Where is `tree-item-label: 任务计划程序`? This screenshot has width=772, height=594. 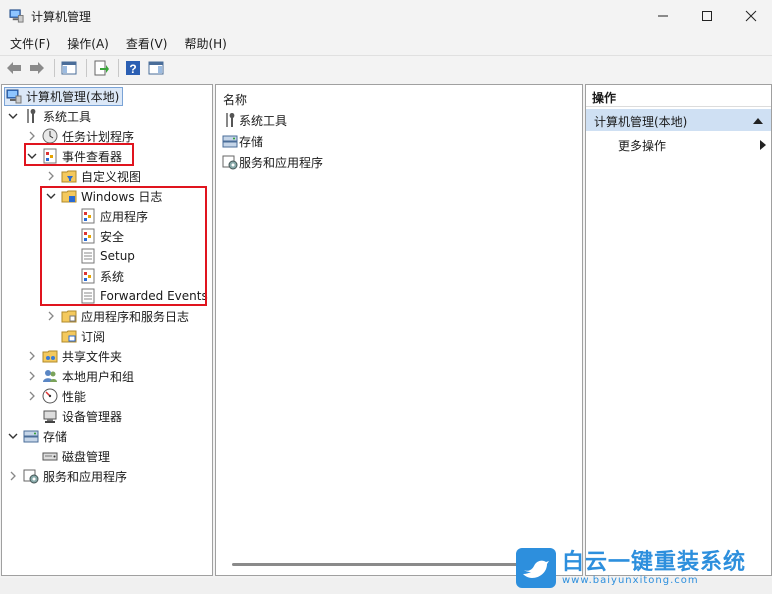 tree-item-label: 任务计划程序 is located at coordinates (98, 136).